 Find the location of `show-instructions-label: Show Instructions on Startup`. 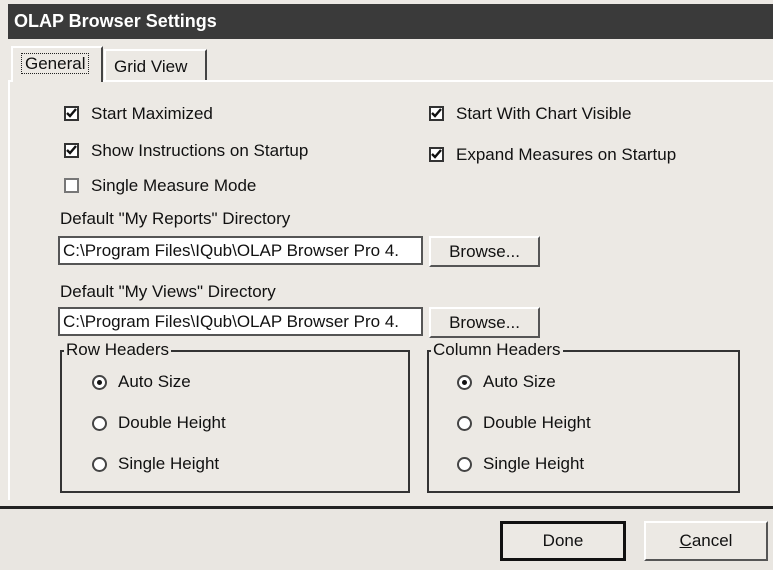

show-instructions-label: Show Instructions on Startup is located at coordinates (200, 150).